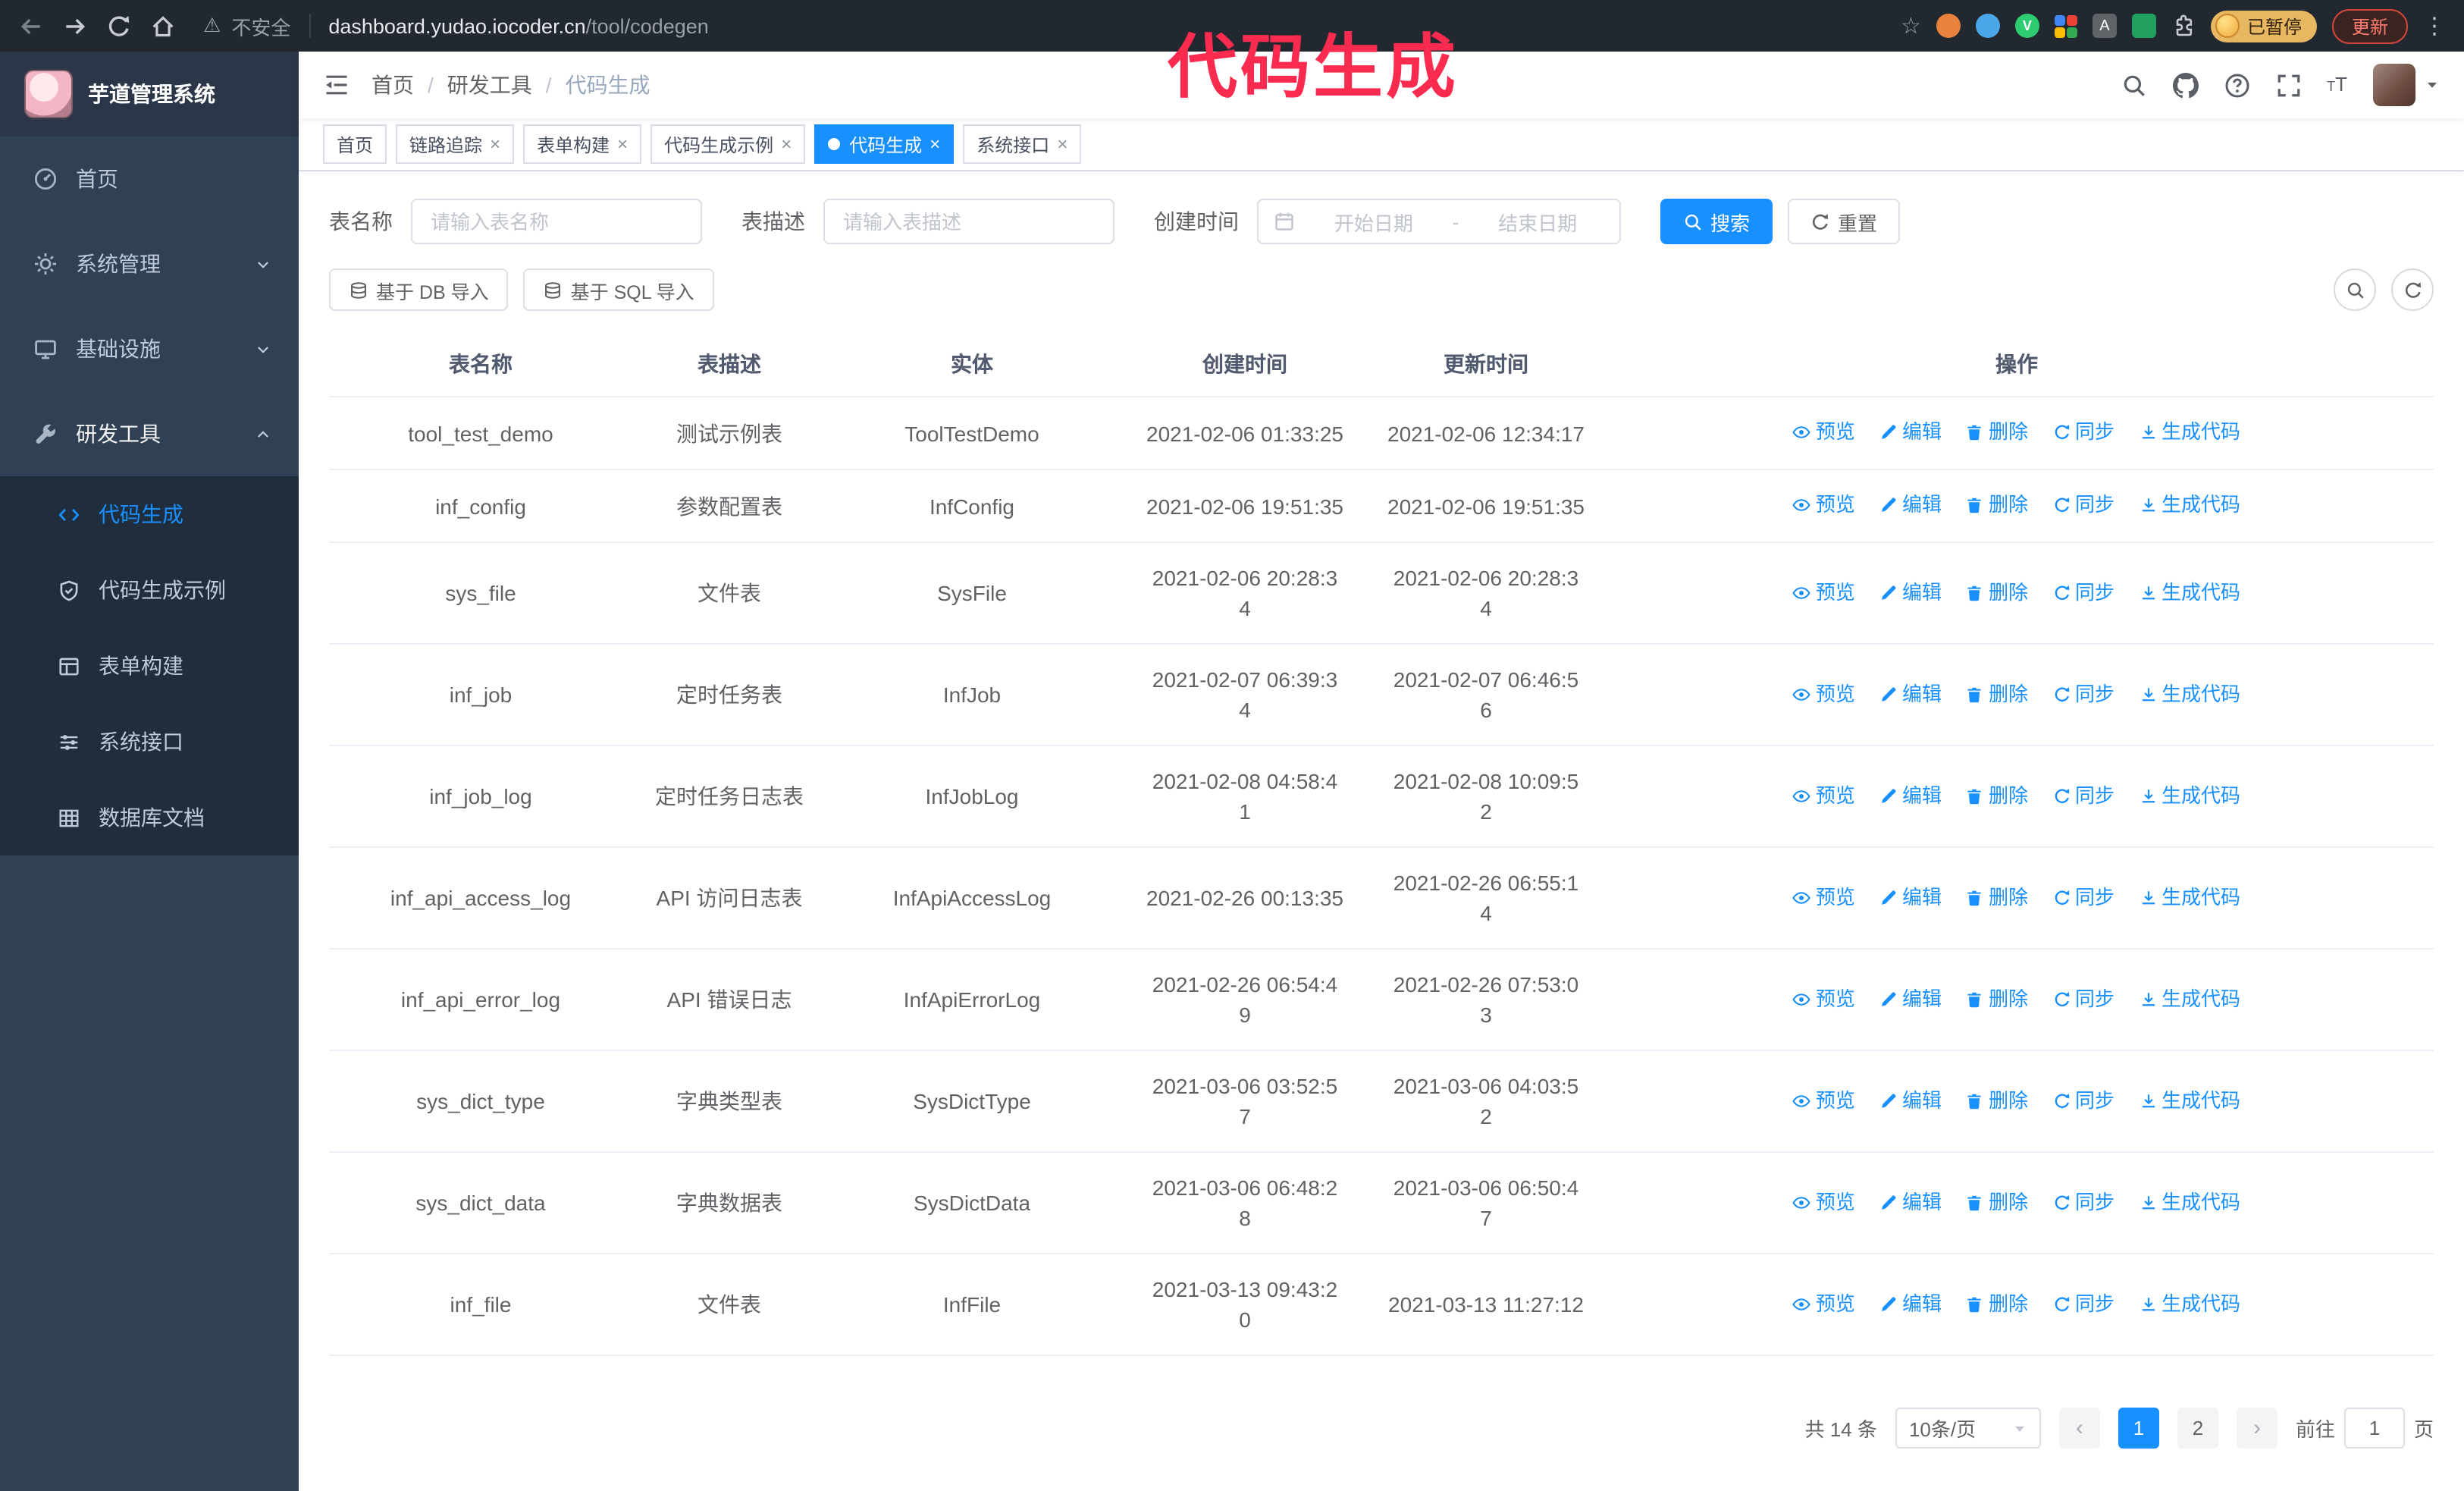 The width and height of the screenshot is (2464, 1491). I want to click on extensions-puzzle-icon, so click(2183, 26).